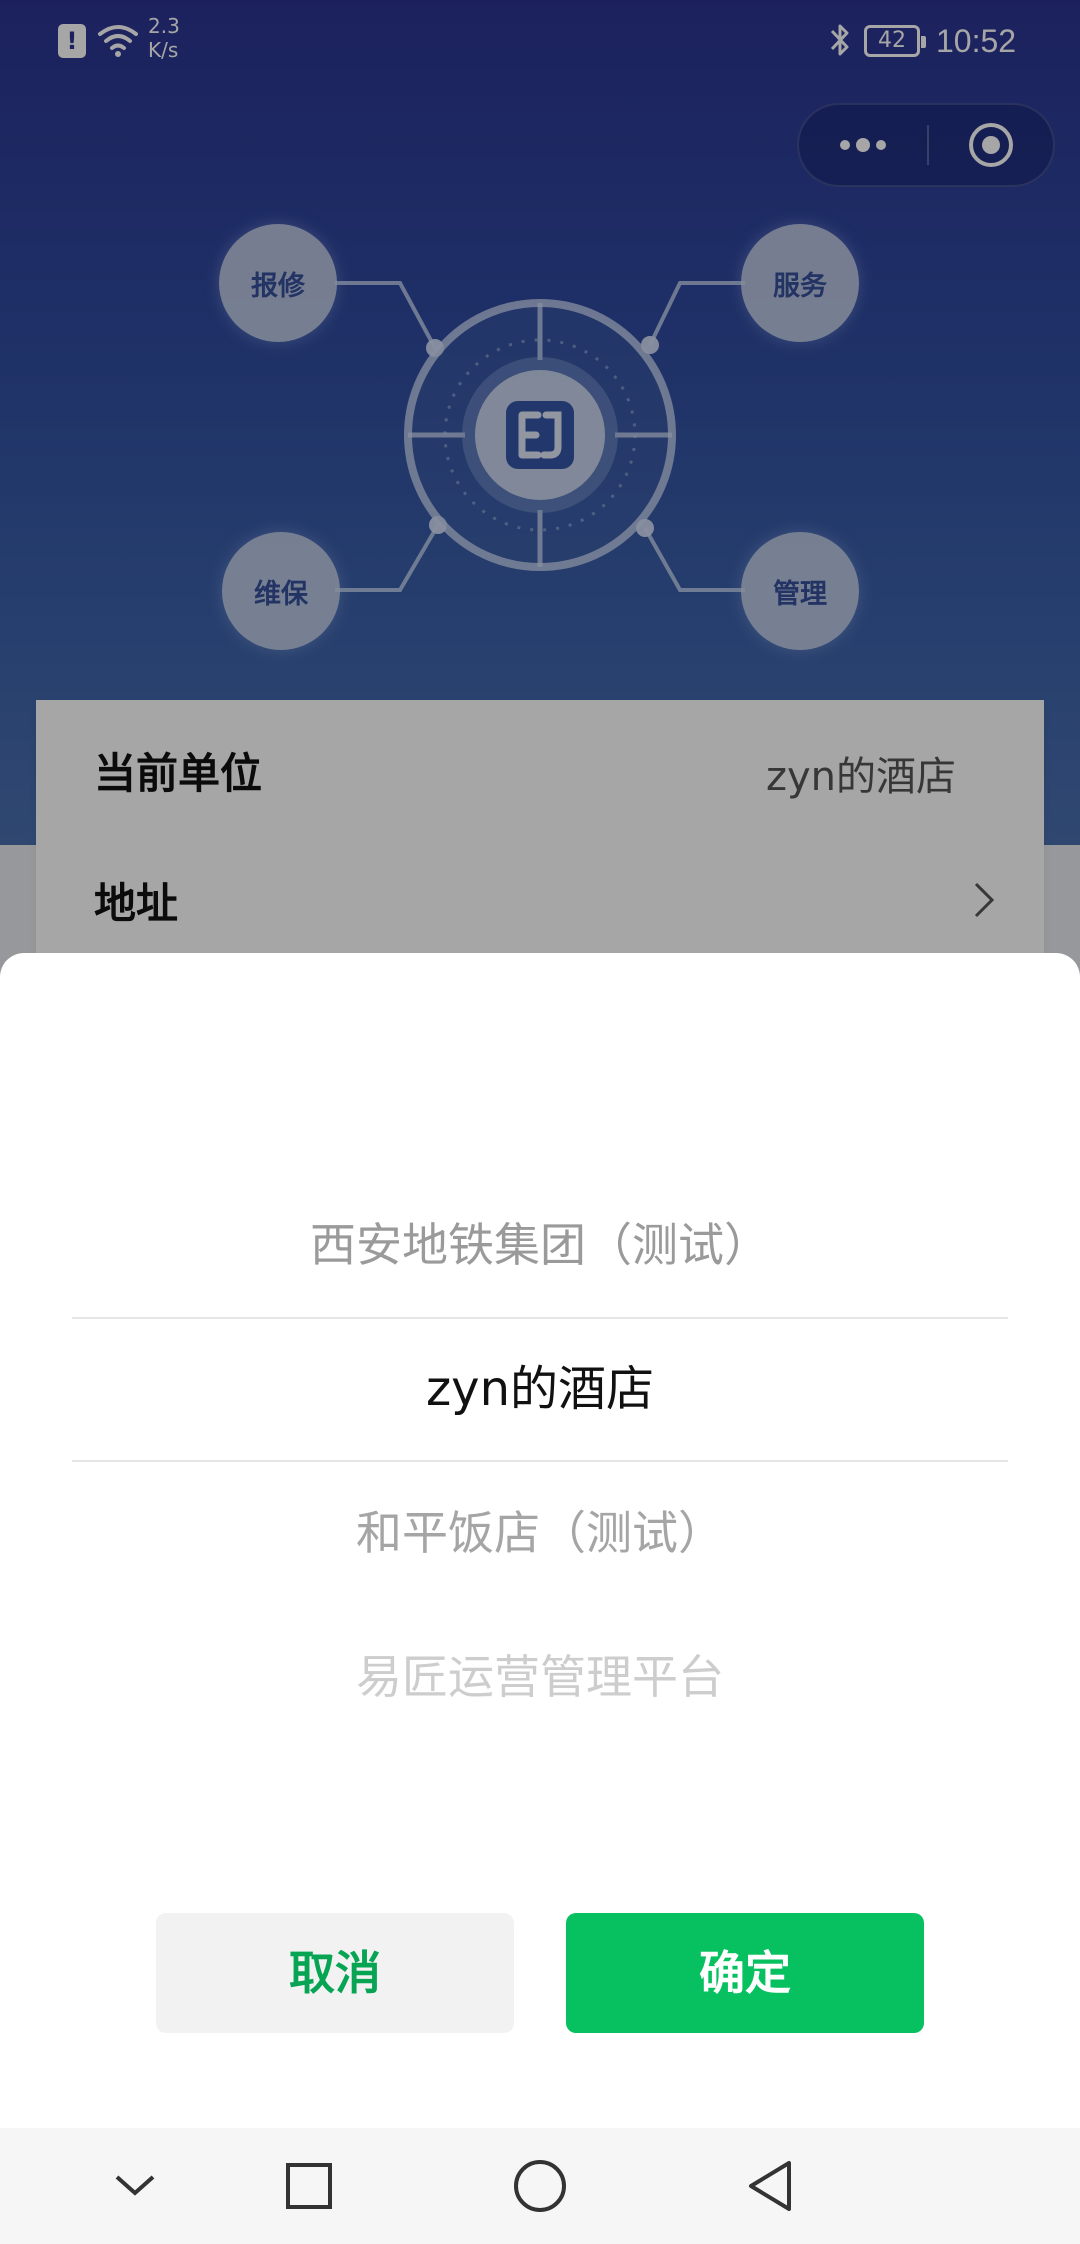 The image size is (1080, 2244). I want to click on nav-down-button, so click(135, 2186).